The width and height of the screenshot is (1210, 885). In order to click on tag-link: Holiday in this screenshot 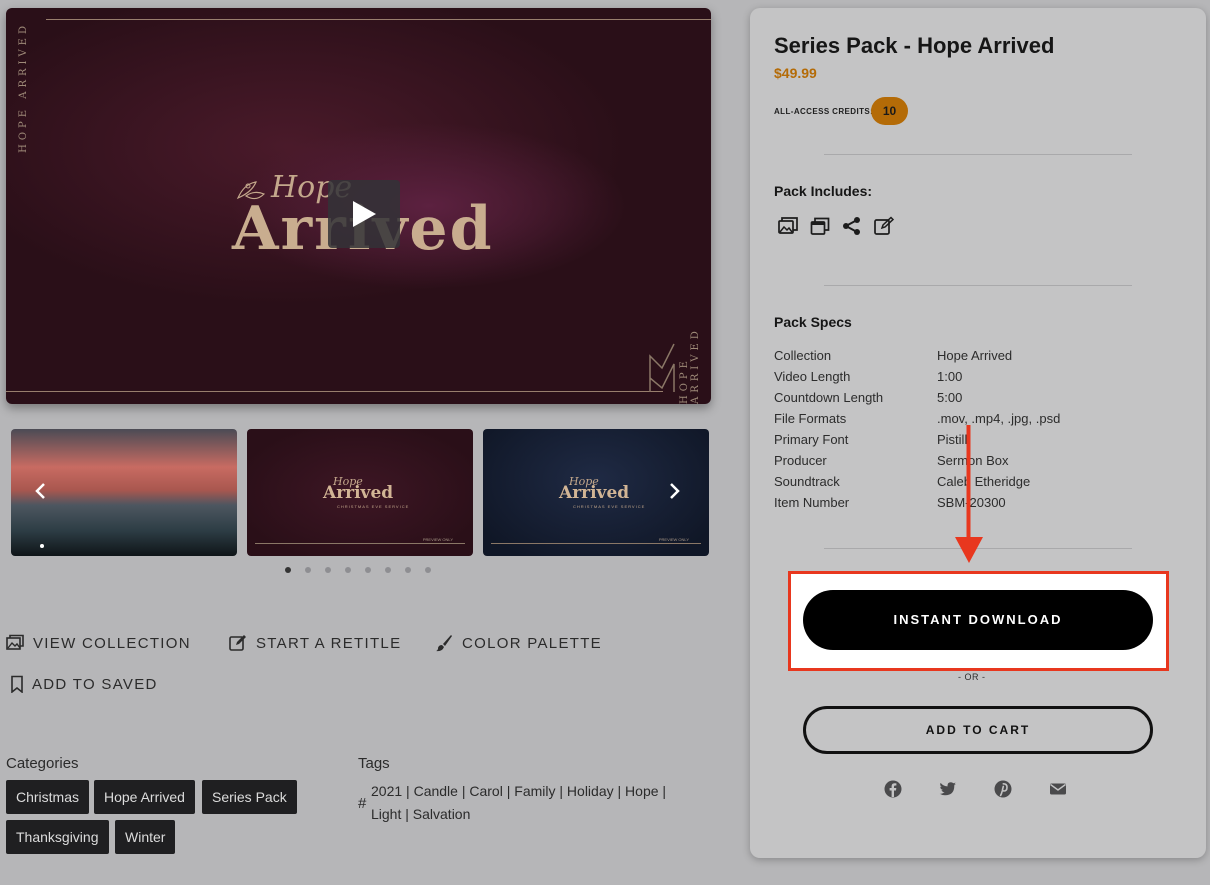, I will do `click(590, 791)`.